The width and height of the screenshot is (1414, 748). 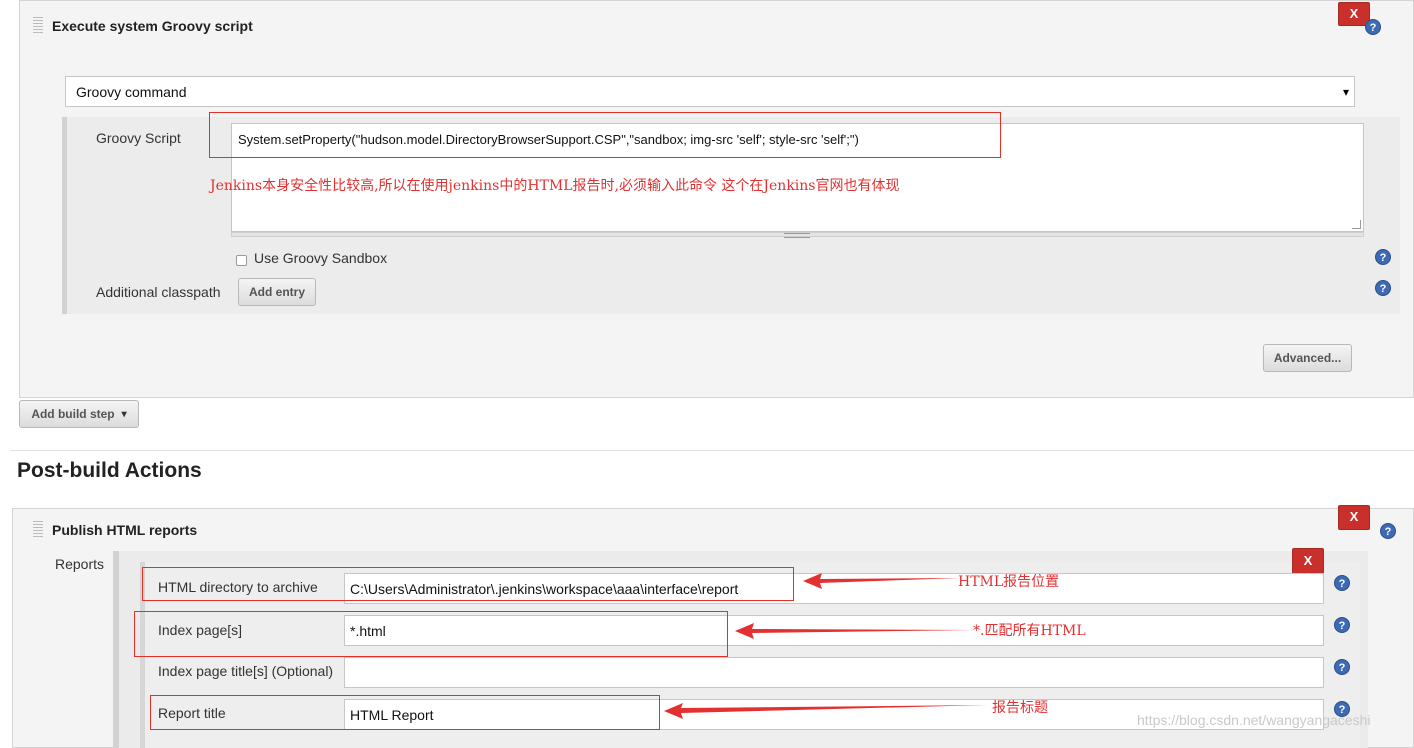 I want to click on title-annotation: 报告标题, so click(x=1020, y=708).